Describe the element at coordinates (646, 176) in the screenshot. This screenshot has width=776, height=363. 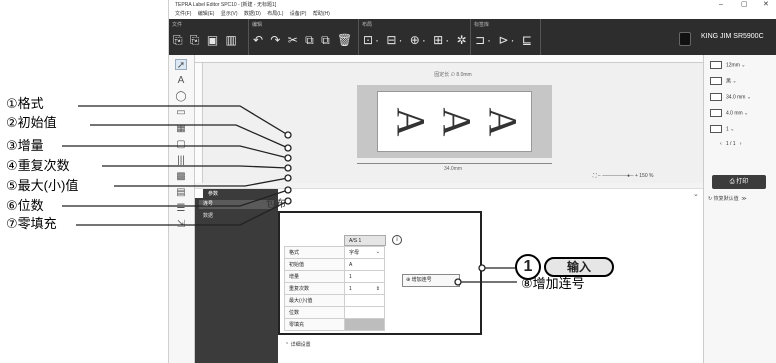
I see `zoom-level: 150 %` at that location.